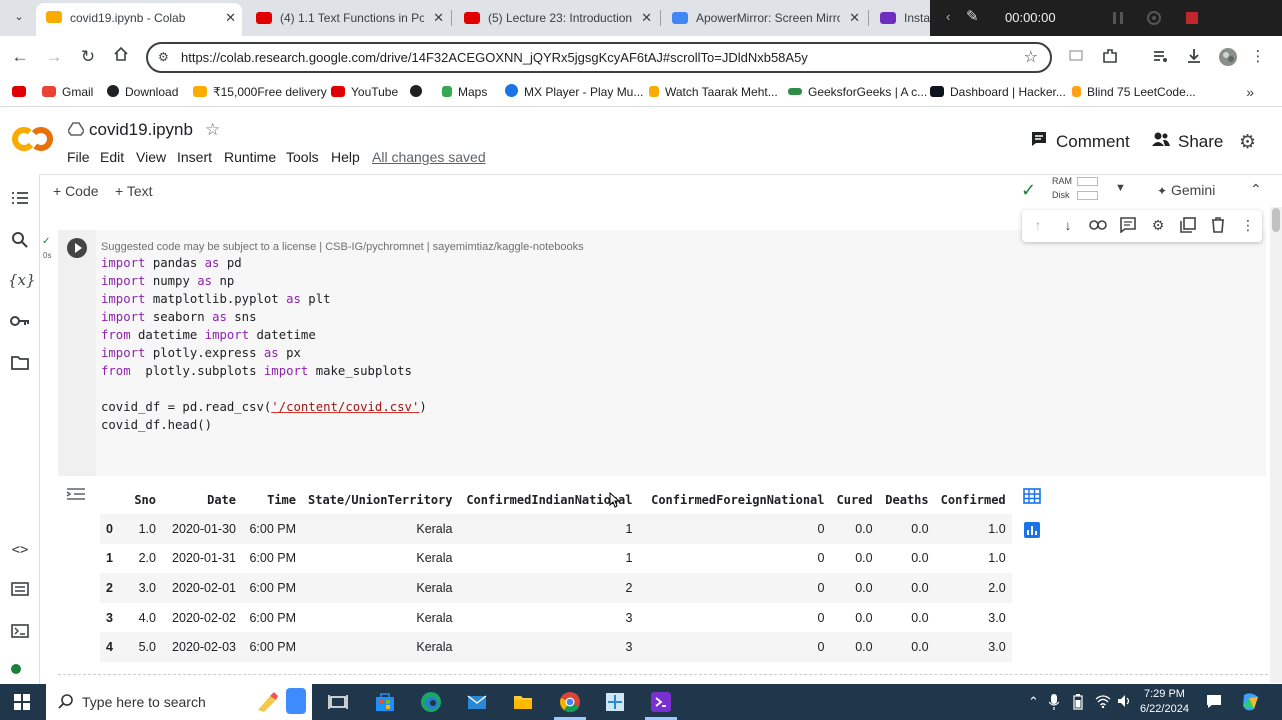  Describe the element at coordinates (345, 157) in the screenshot. I see `menu-help: Help` at that location.